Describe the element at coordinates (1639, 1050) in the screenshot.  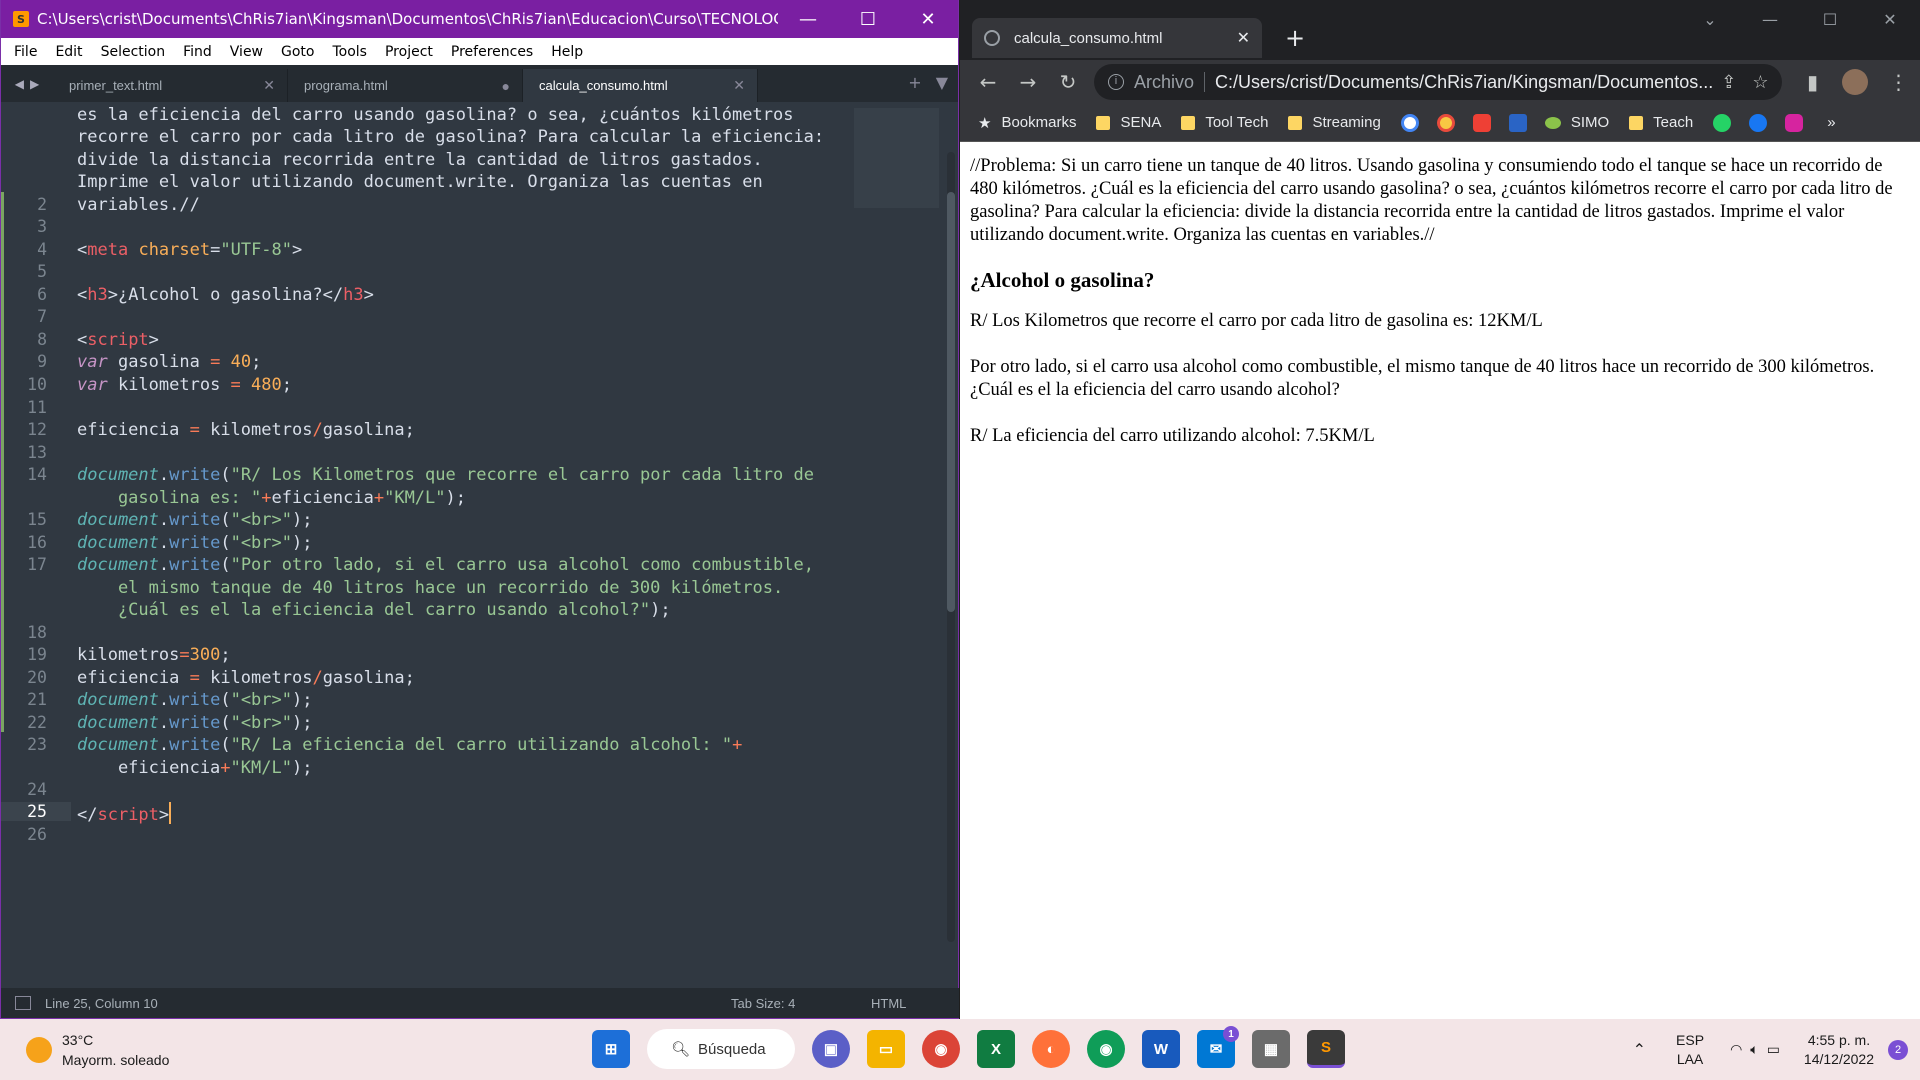
I see `tray-chevron-icon: ⌃` at that location.